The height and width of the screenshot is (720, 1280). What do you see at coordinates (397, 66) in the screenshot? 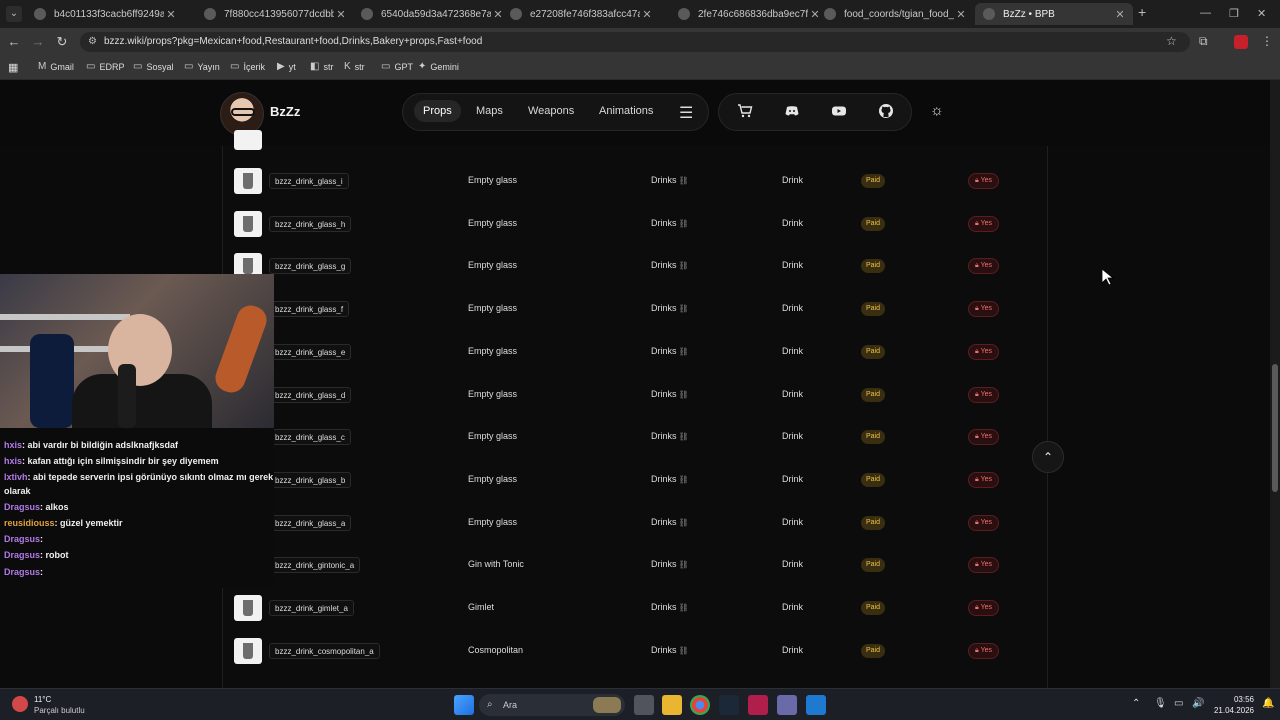
I see `bookmark-gpt: ▭ GPT` at bounding box center [397, 66].